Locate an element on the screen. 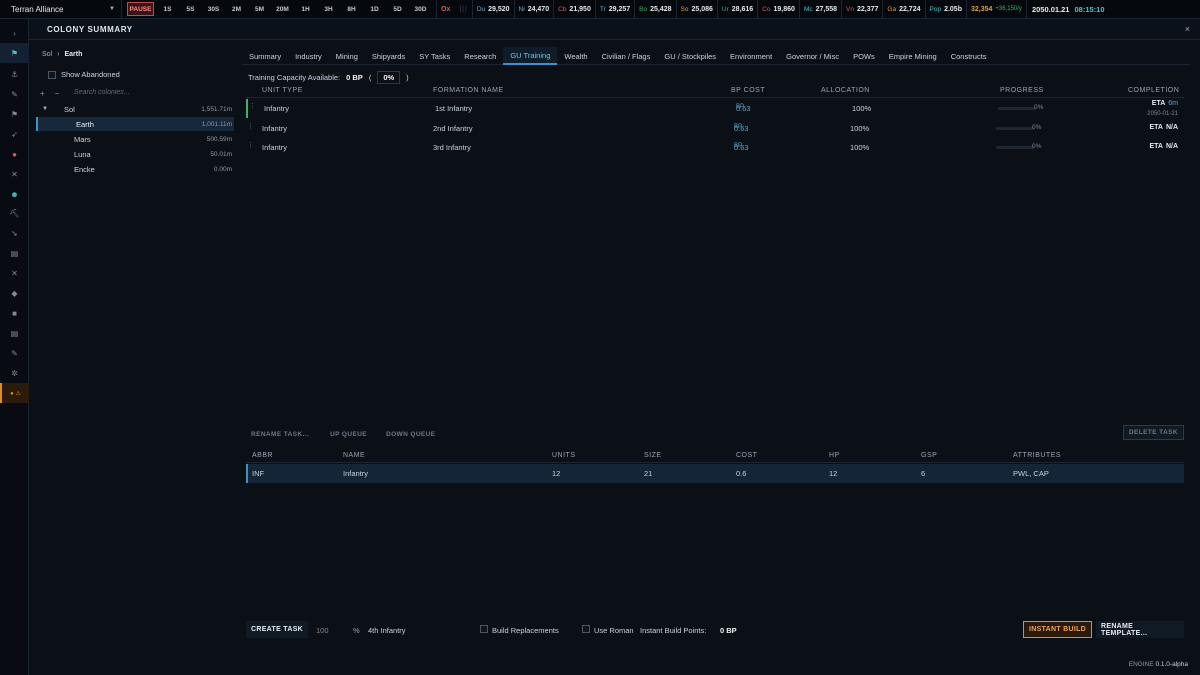 The height and width of the screenshot is (675, 1200). chevron-right-icon: › is located at coordinates (14, 33).